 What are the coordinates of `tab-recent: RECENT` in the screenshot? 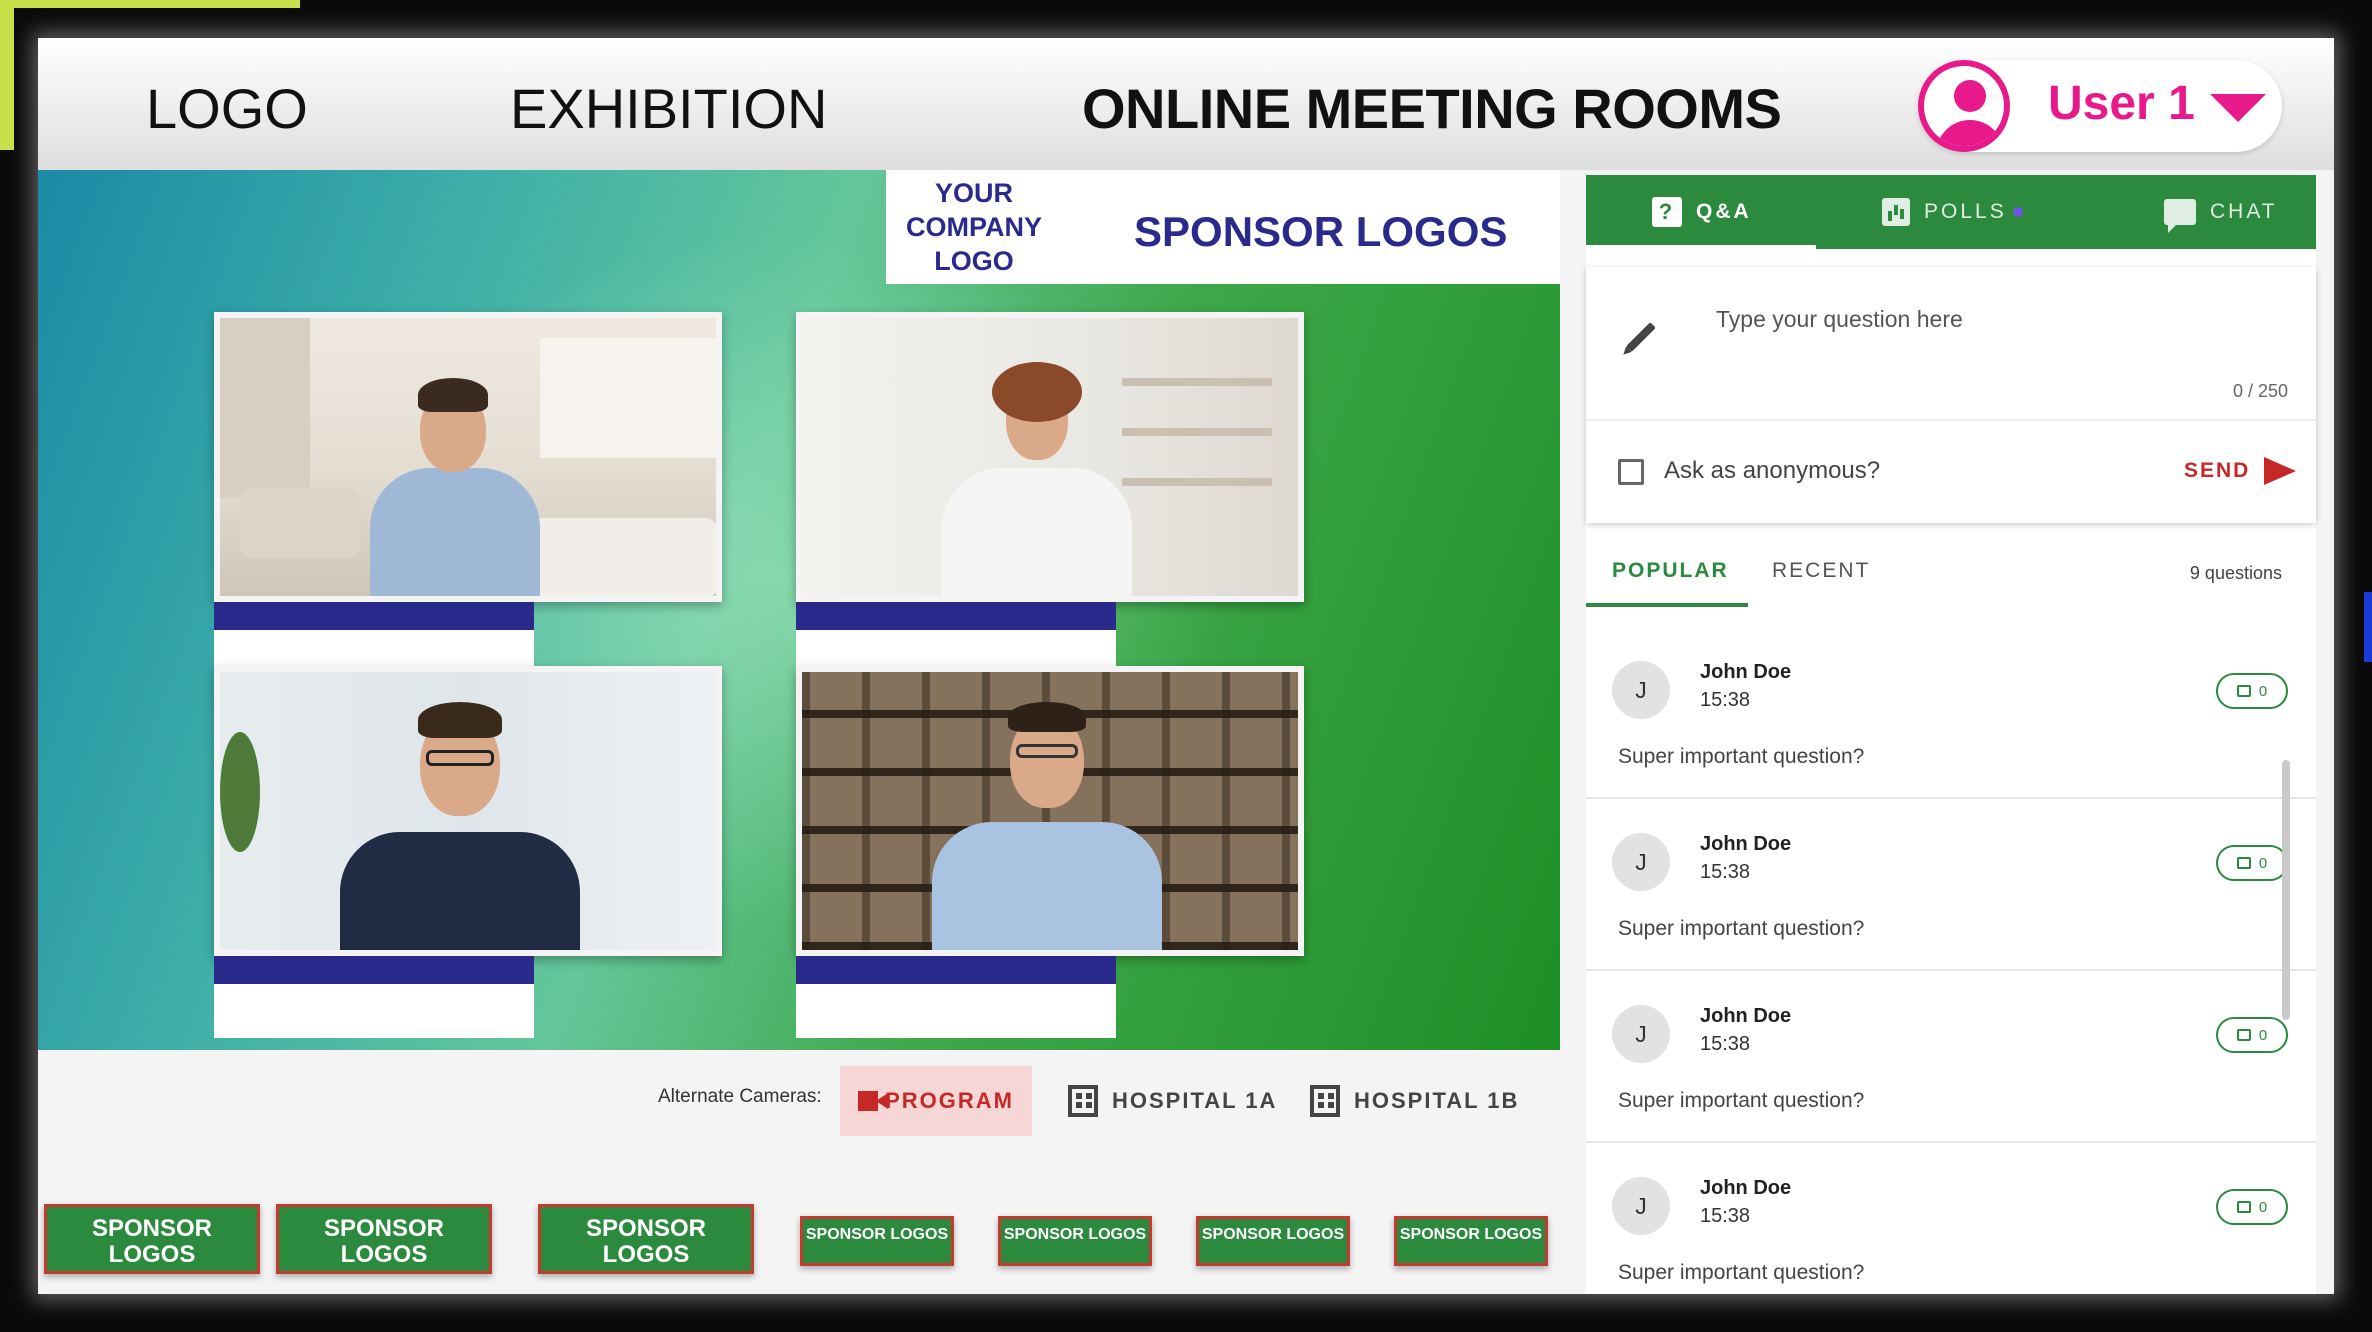 It's located at (1821, 571).